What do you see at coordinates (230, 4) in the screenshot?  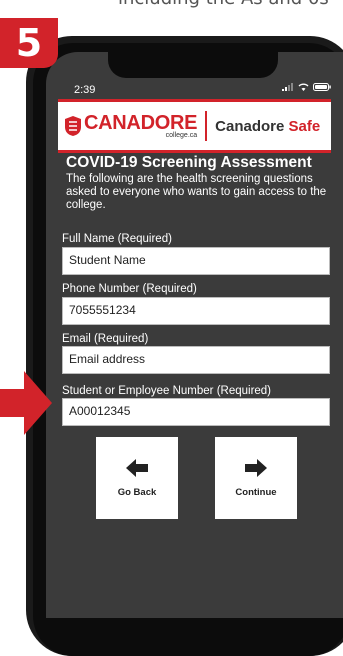 I see `instruction-caption: including the As and 0s` at bounding box center [230, 4].